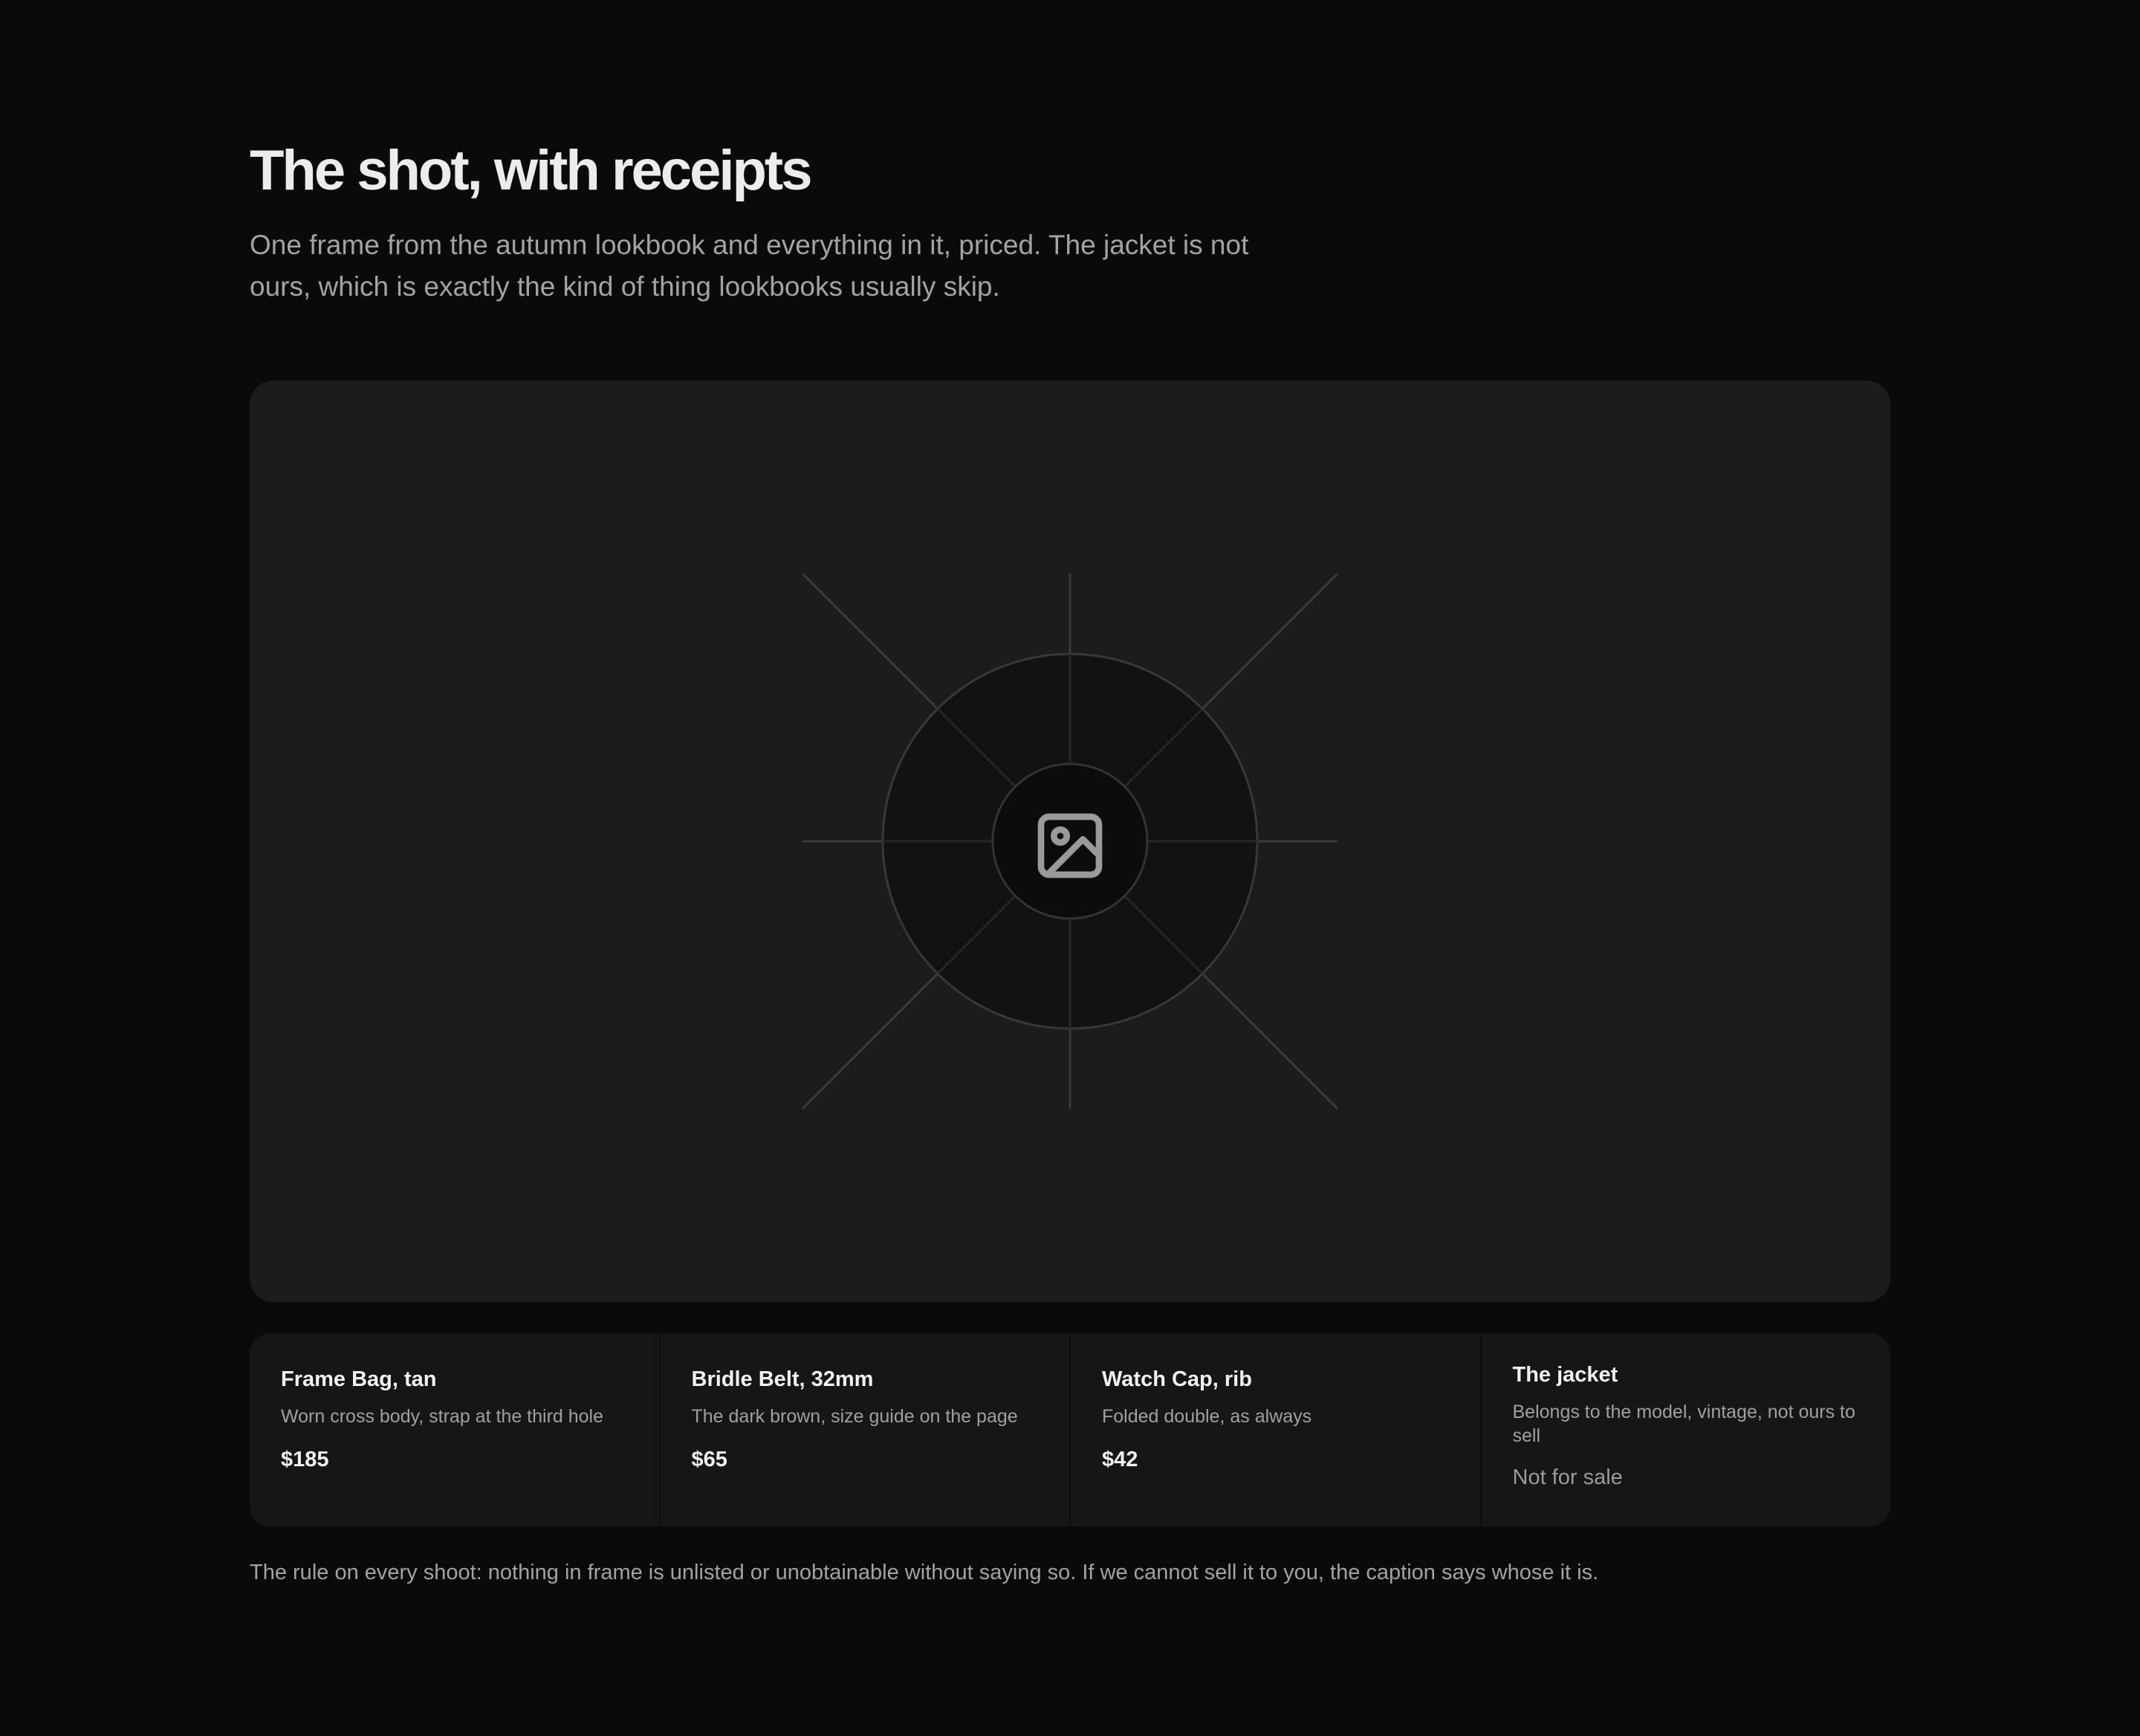 This screenshot has height=1736, width=2140. I want to click on product-description: The dark brown, size guide on the page, so click(854, 1416).